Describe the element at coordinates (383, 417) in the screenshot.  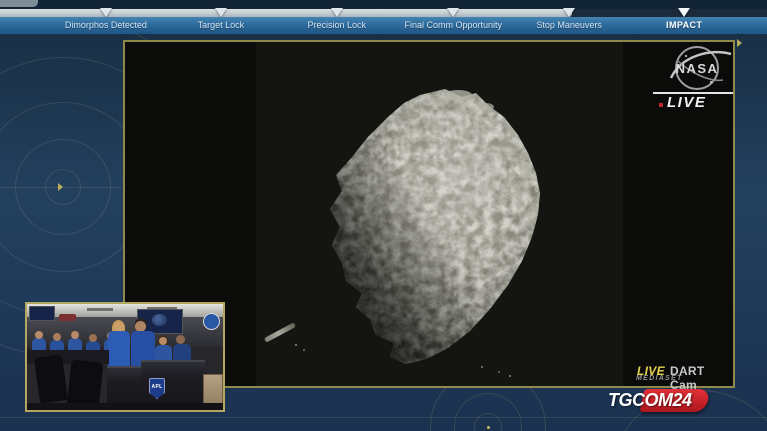
I see `orbit-axis-line` at that location.